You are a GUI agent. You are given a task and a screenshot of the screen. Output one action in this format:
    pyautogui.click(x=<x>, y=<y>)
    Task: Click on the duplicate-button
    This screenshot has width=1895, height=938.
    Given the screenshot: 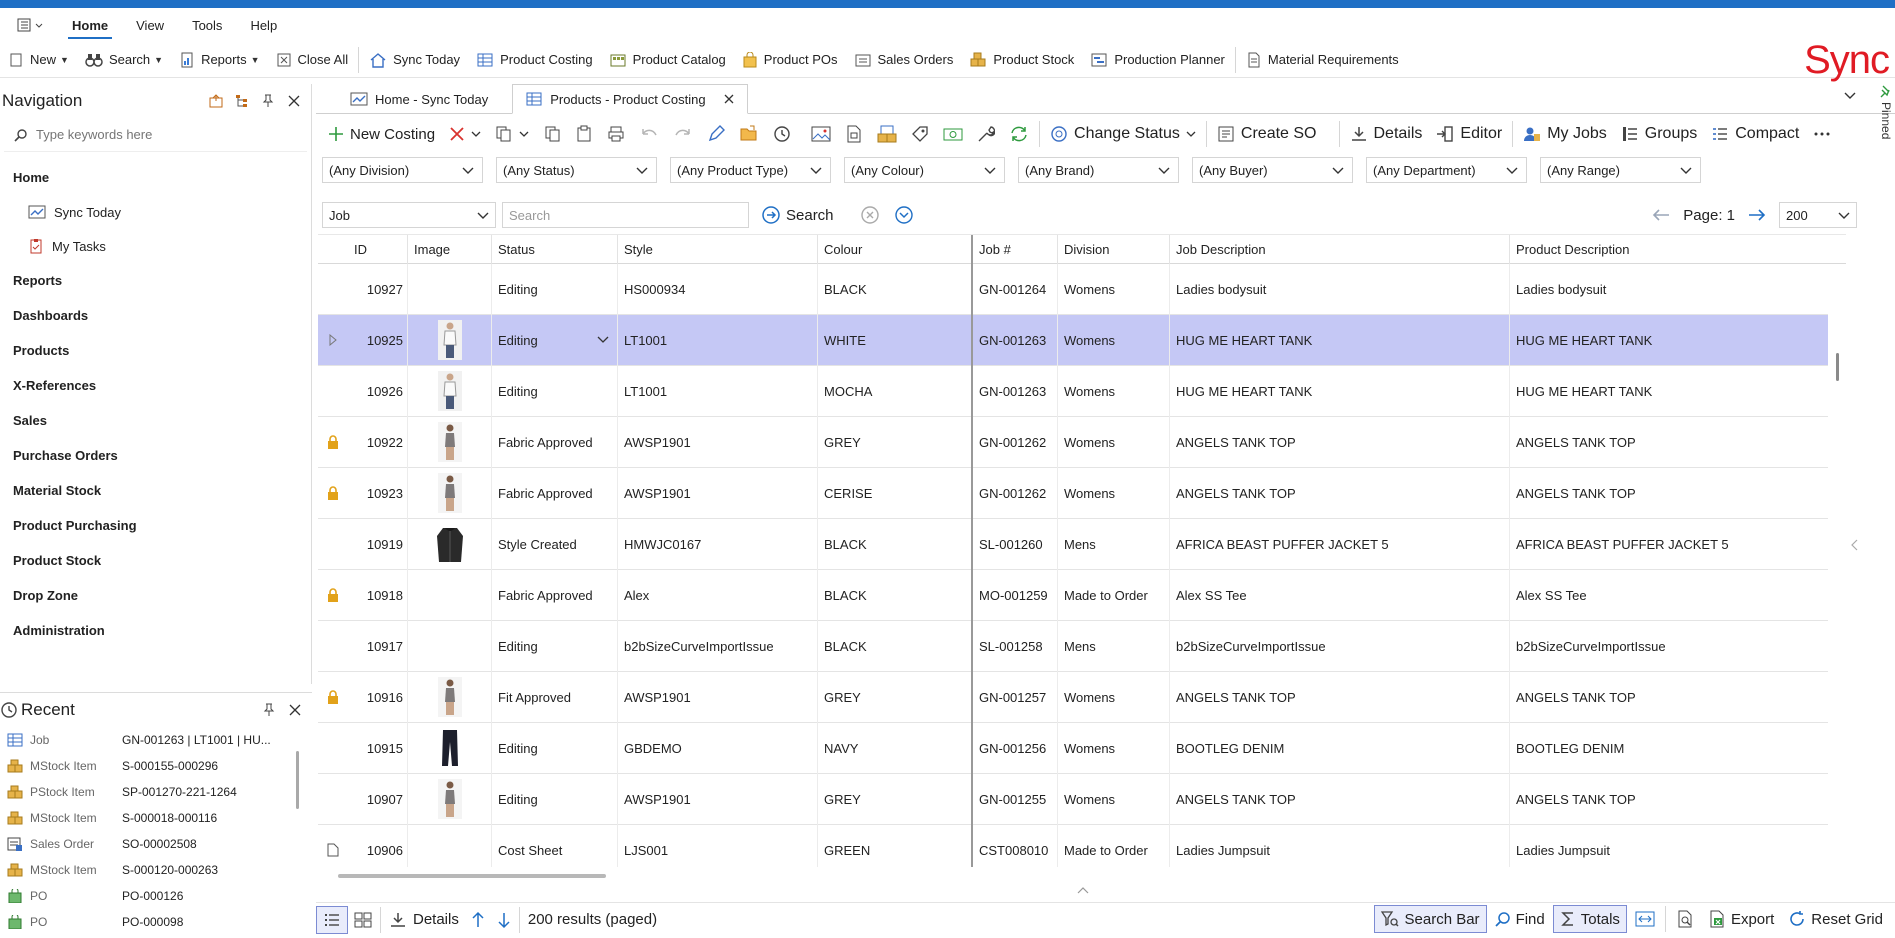 What is the action you would take?
    pyautogui.click(x=552, y=134)
    